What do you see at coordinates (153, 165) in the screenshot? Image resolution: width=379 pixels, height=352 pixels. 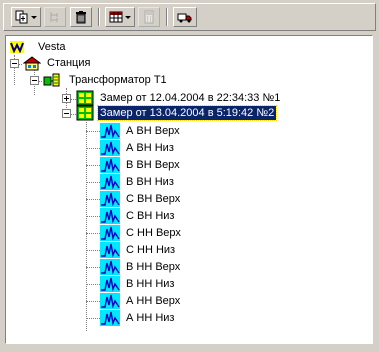 I see `tree-node-label: В ВН Верх` at bounding box center [153, 165].